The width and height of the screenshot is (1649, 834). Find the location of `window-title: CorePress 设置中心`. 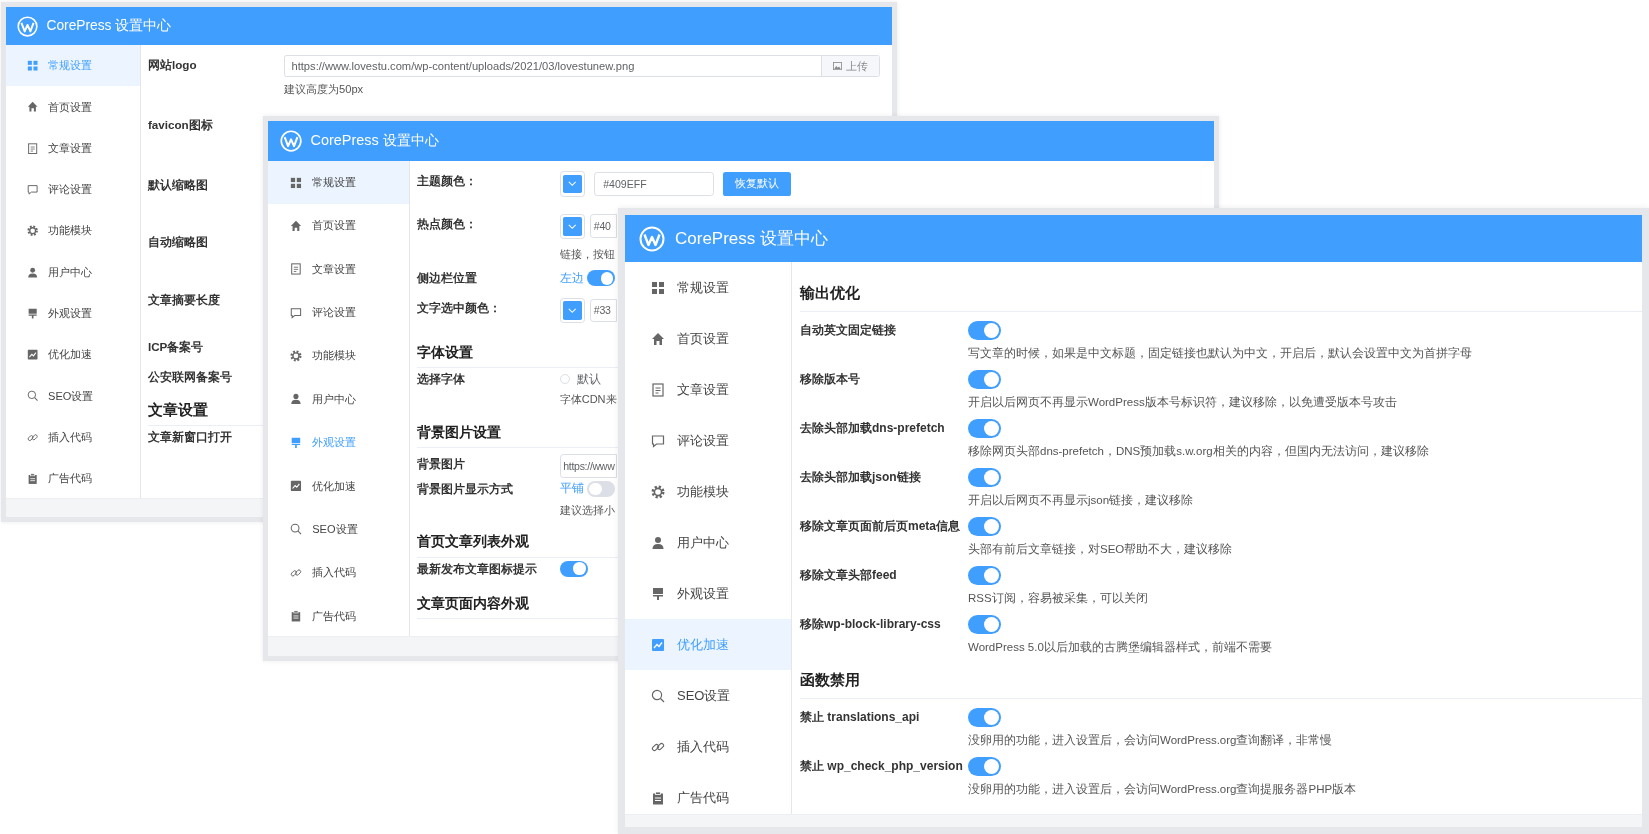

window-title: CorePress 设置中心 is located at coordinates (109, 26).